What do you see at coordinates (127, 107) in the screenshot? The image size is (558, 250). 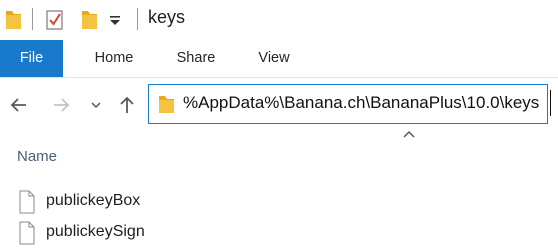 I see `up-arrow-icon` at bounding box center [127, 107].